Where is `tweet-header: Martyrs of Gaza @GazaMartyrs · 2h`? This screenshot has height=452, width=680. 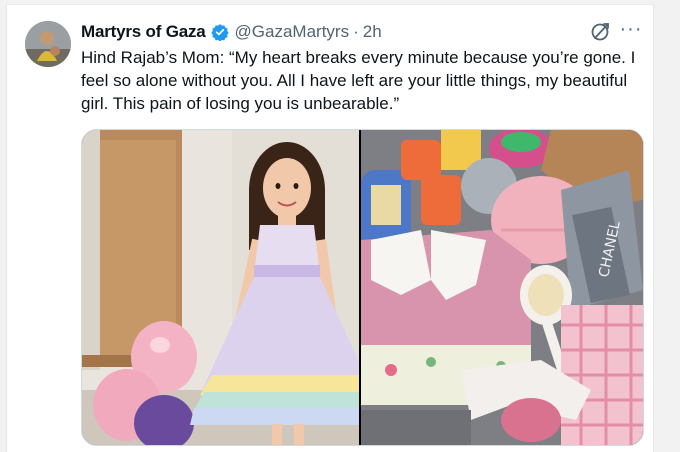 tweet-header: Martyrs of Gaza @GazaMartyrs · 2h is located at coordinates (231, 32).